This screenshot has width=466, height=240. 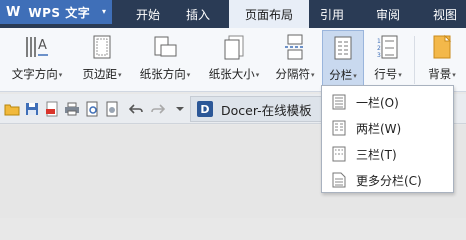 What do you see at coordinates (332, 14) in the screenshot?
I see `tab-references: 引用` at bounding box center [332, 14].